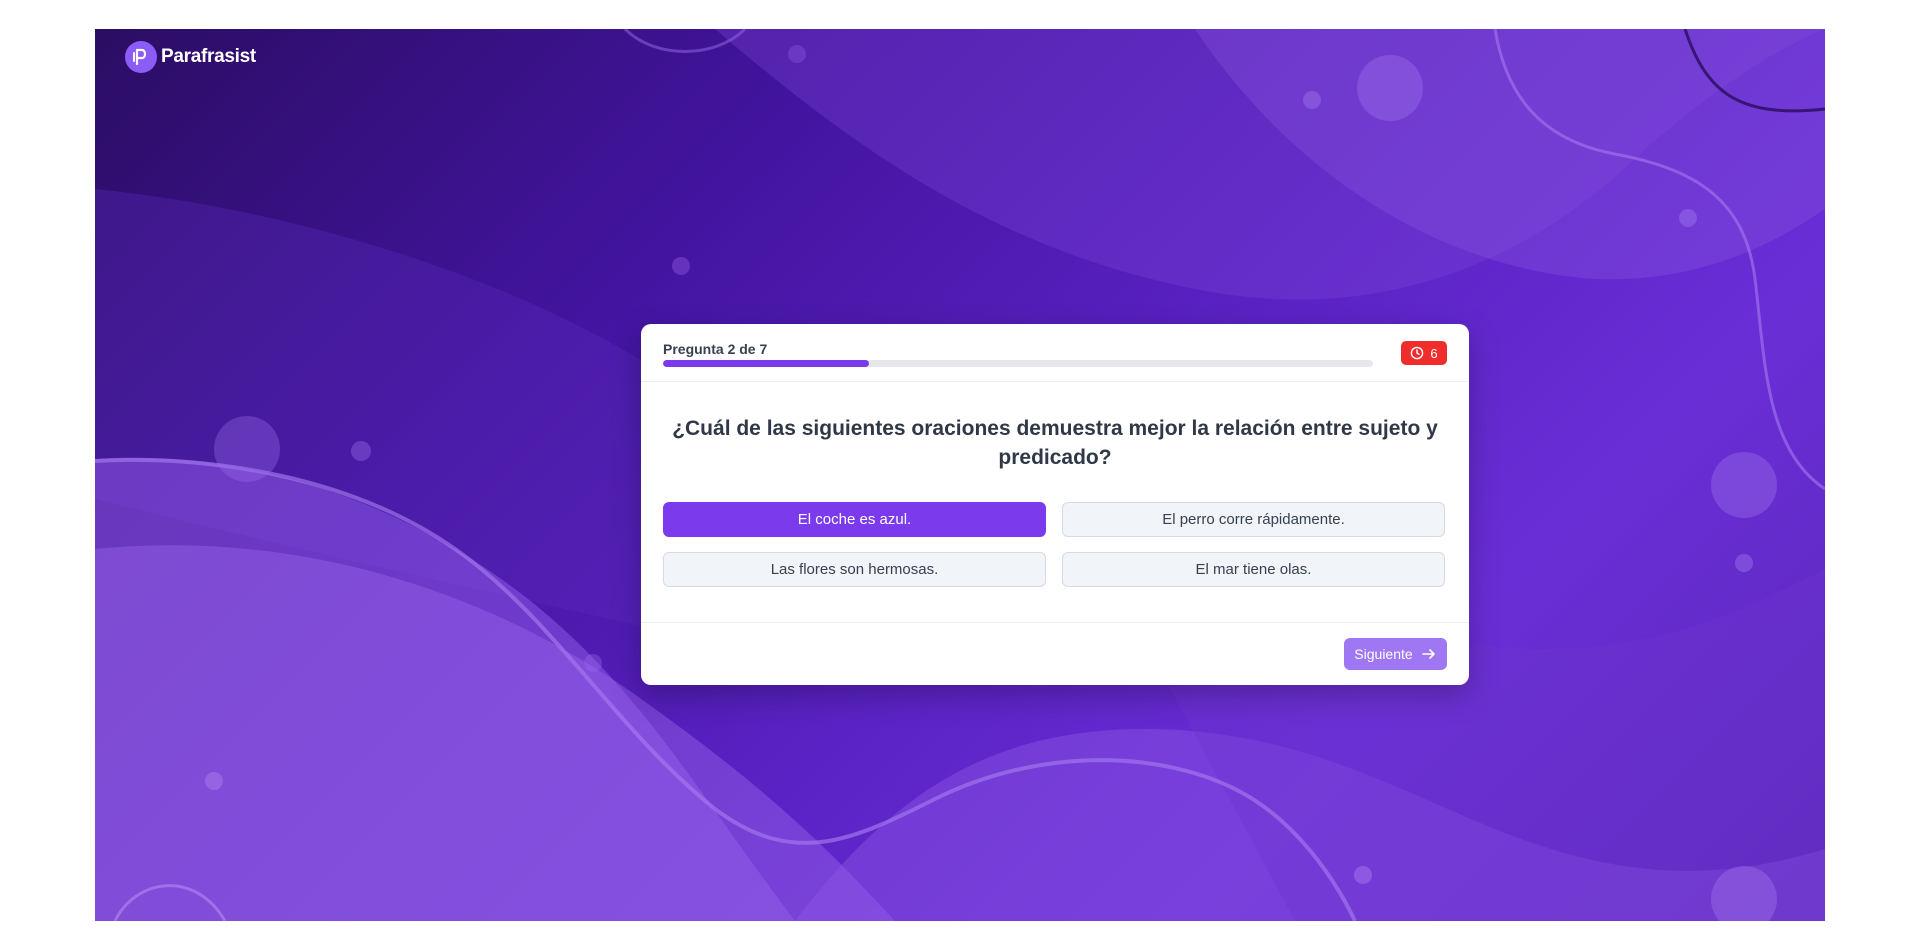 This screenshot has width=1920, height=951. I want to click on answer-option-label: El mar tiene olas., so click(1253, 569).